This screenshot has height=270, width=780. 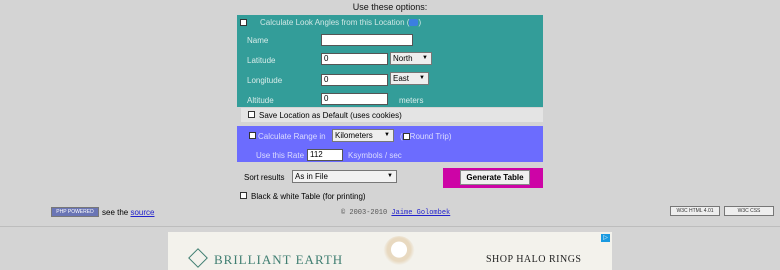 What do you see at coordinates (243, 195) in the screenshot?
I see `bw-table-checkbox` at bounding box center [243, 195].